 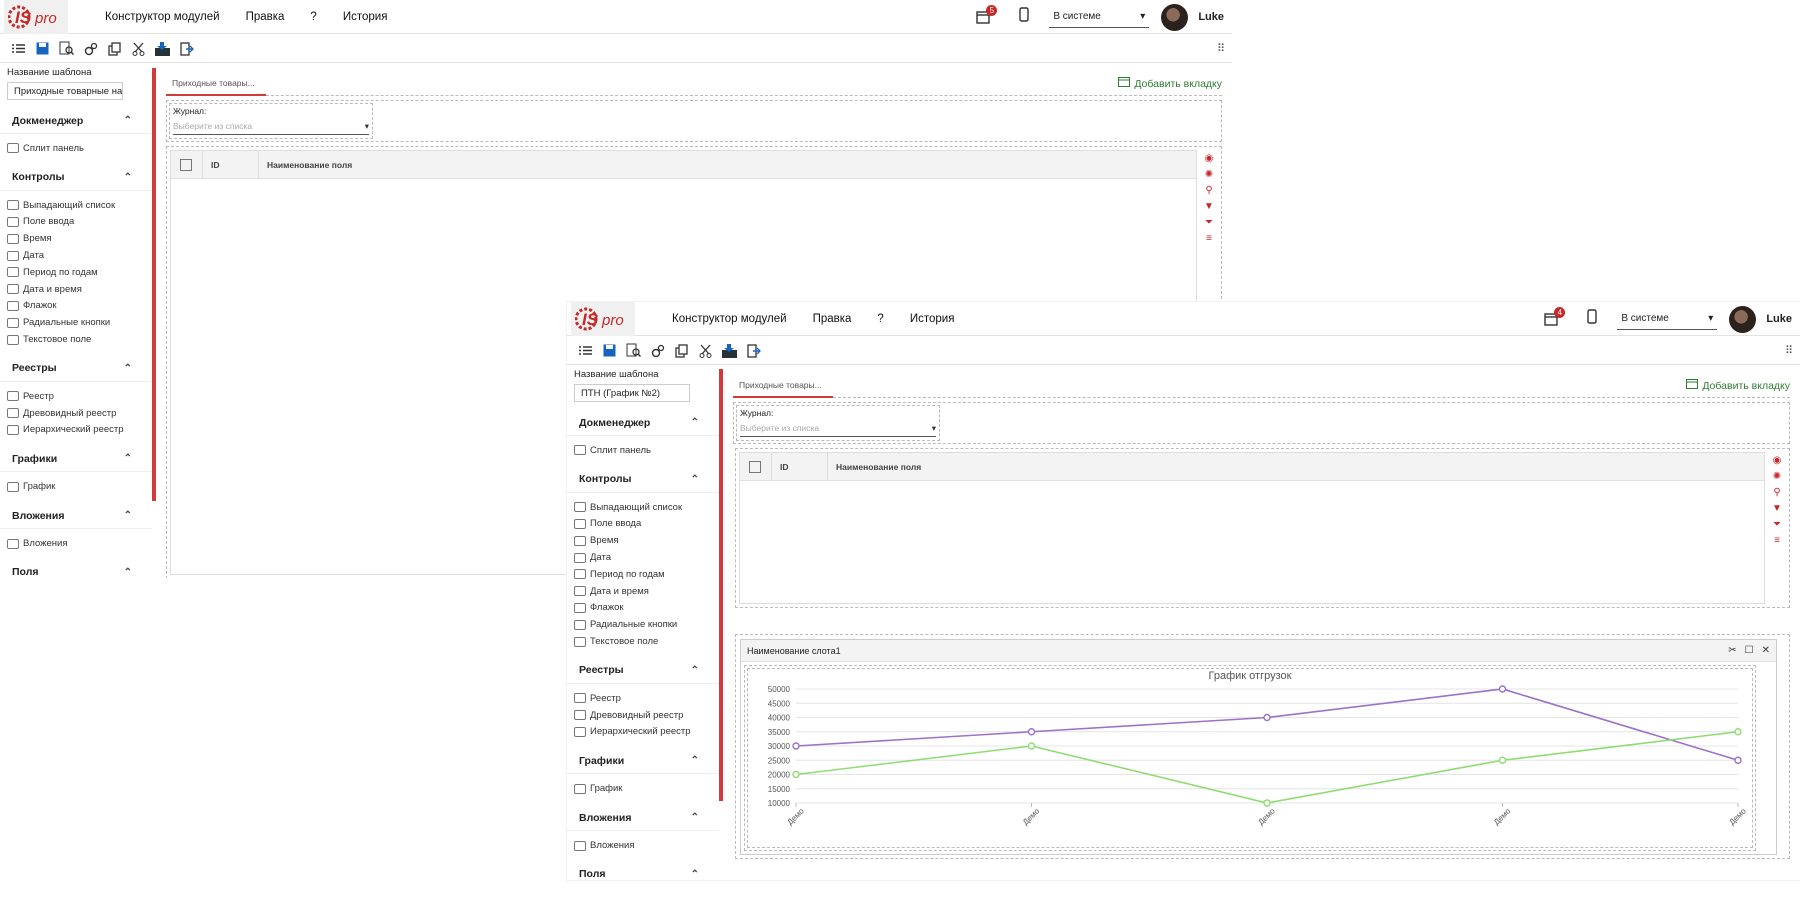 I want to click on calendar-icon: 4, so click(x=1553, y=318).